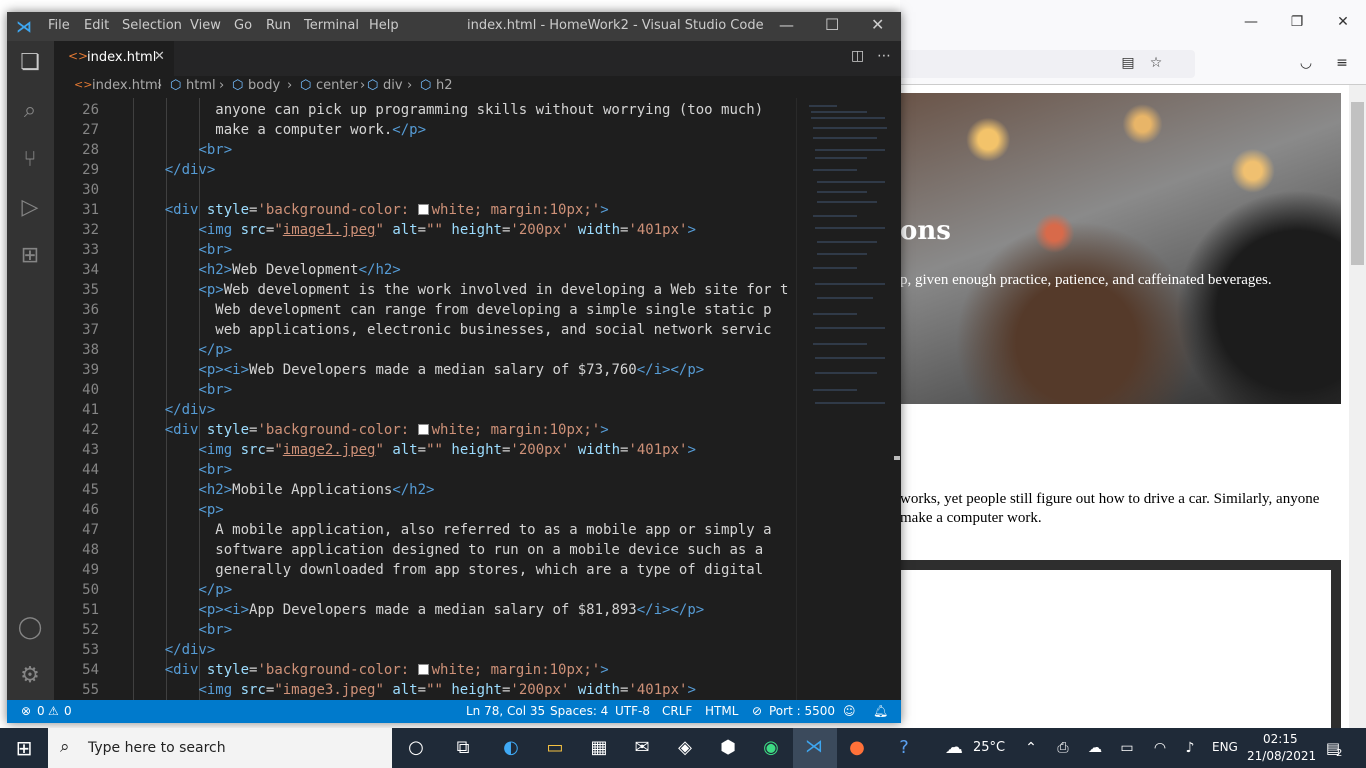  What do you see at coordinates (989, 747) in the screenshot?
I see `temperature: 25°C` at bounding box center [989, 747].